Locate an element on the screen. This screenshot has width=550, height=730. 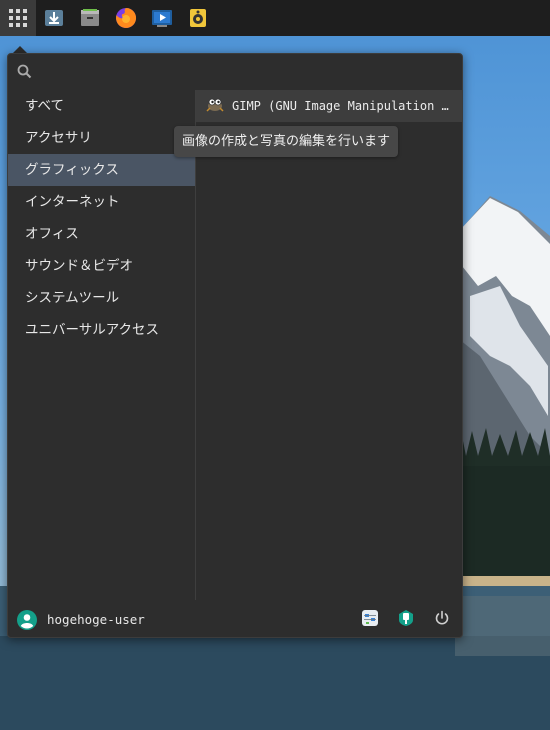
screen-recorder-launcher is located at coordinates (162, 18).